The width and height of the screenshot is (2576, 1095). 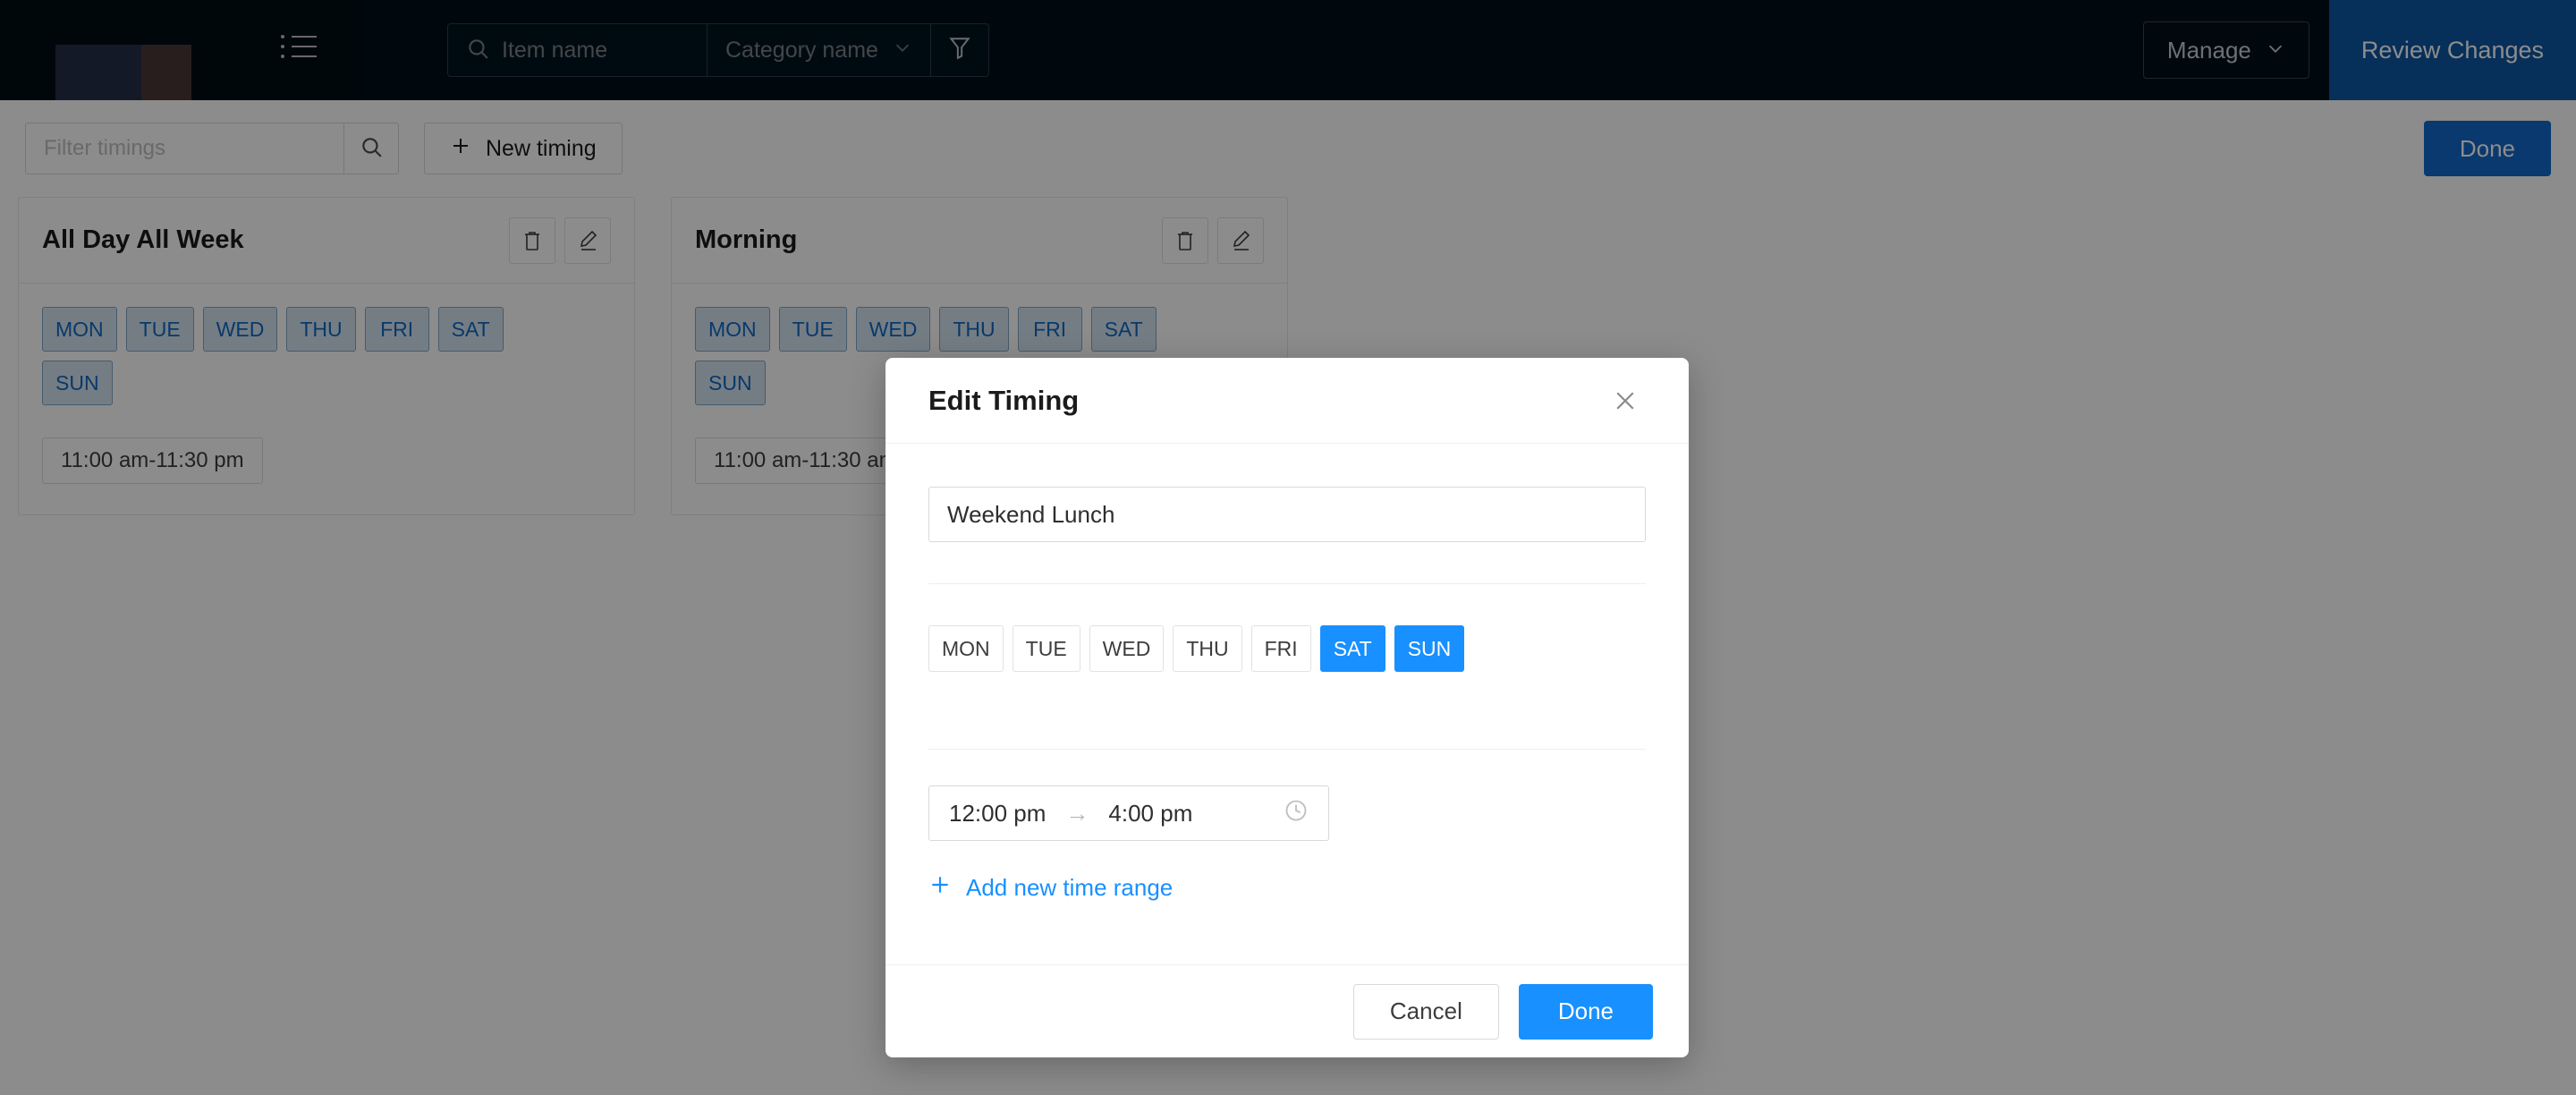 What do you see at coordinates (1585, 1012) in the screenshot?
I see `dialog-done-button: Done` at bounding box center [1585, 1012].